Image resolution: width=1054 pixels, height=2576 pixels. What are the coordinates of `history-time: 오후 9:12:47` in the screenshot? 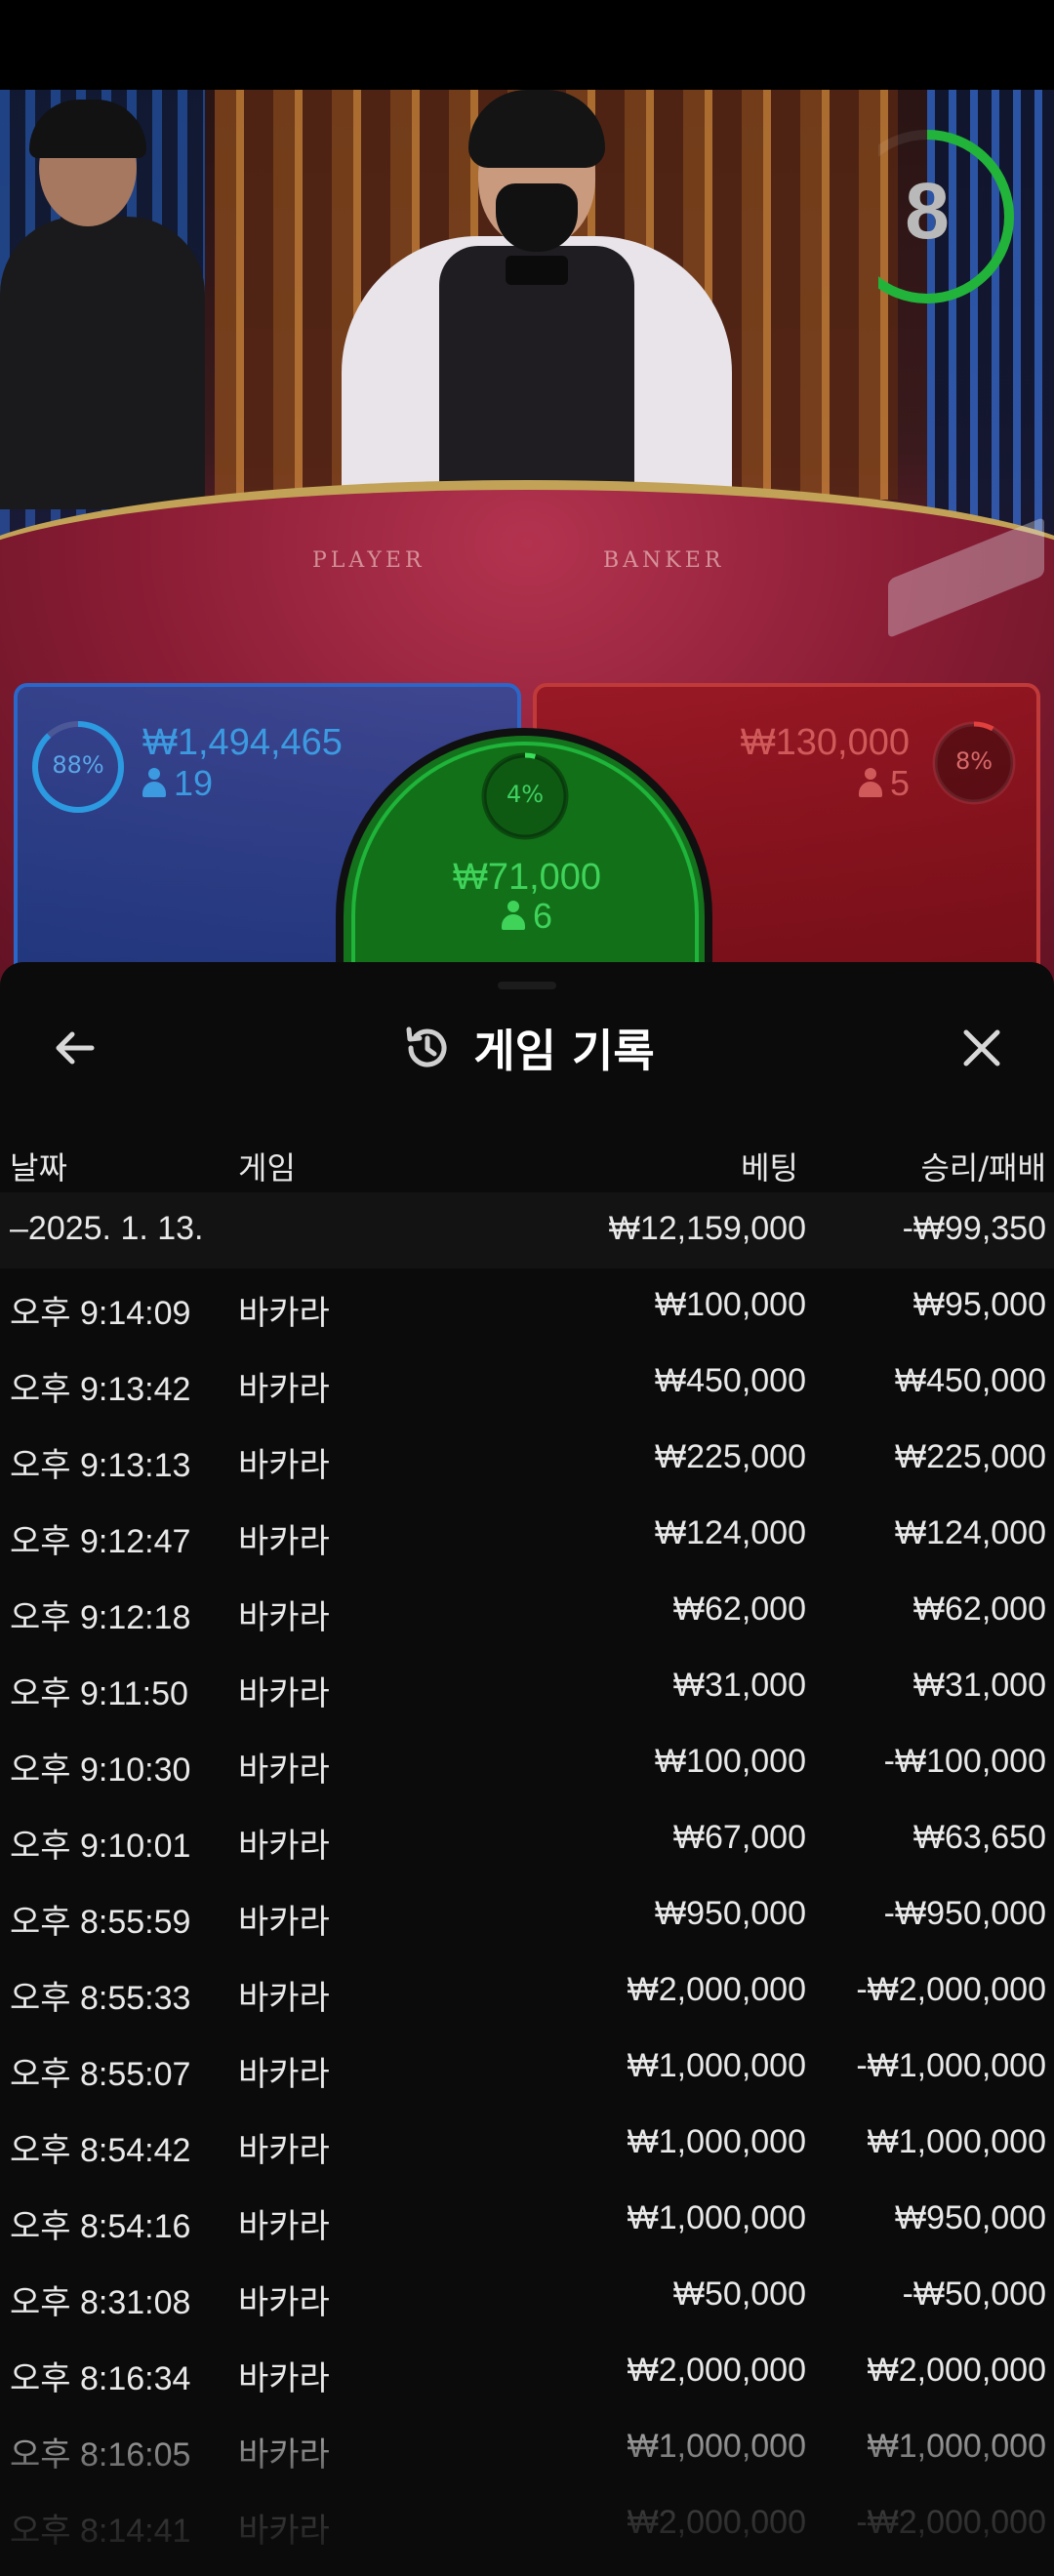 It's located at (101, 1541).